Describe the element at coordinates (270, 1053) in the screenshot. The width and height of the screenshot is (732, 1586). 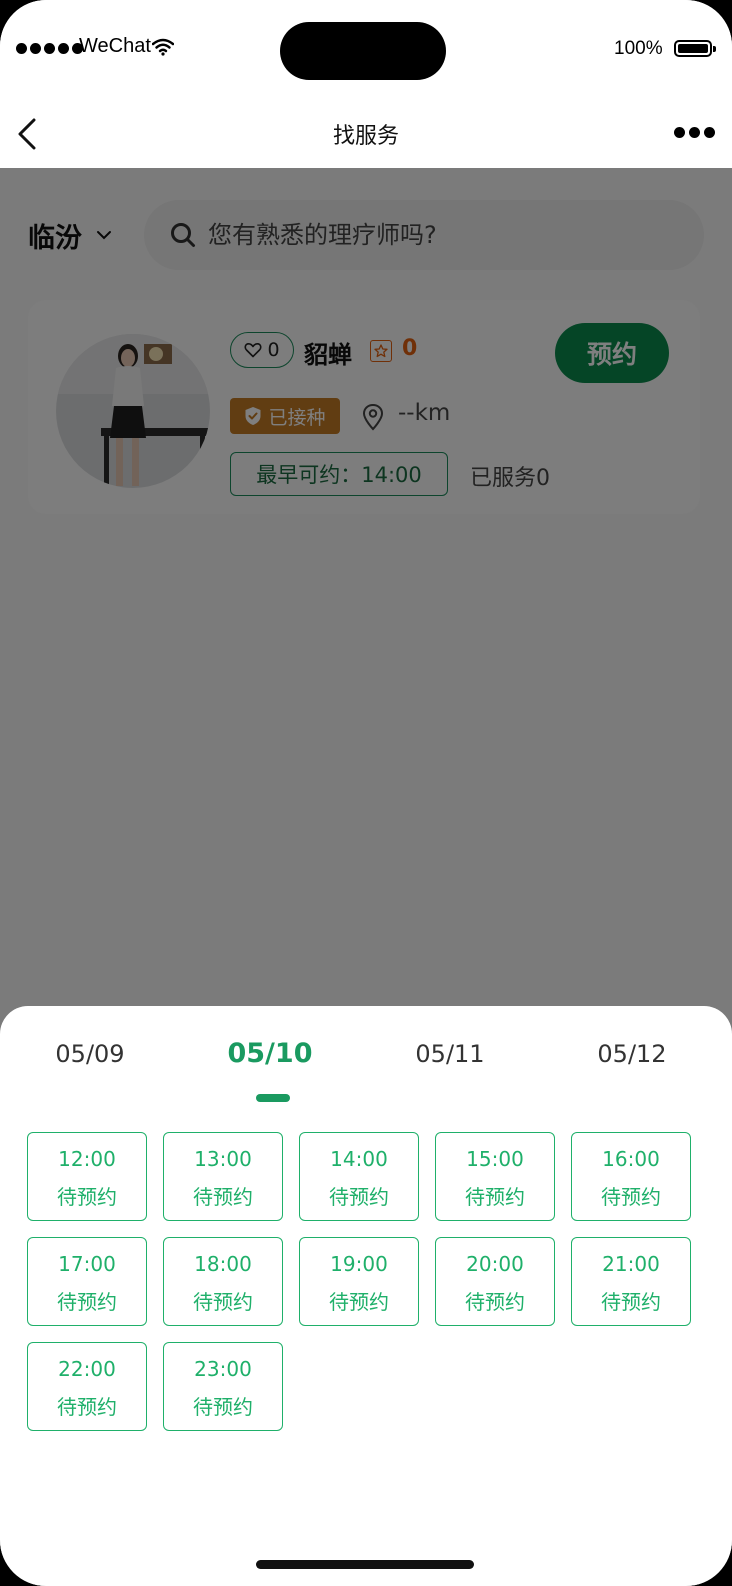
I see `date-tab-0510: 05/10` at that location.